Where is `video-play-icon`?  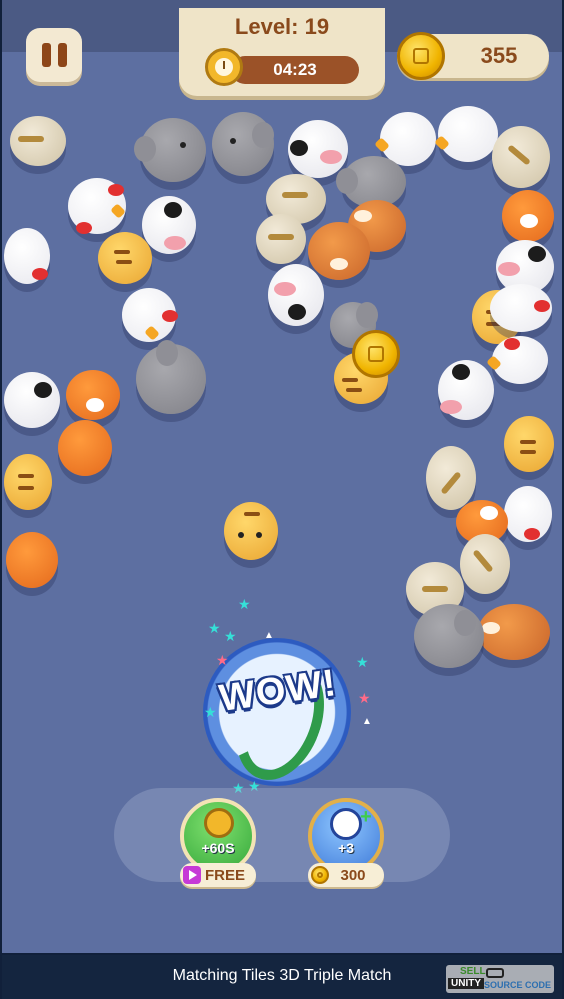
video-play-icon is located at coordinates (192, 875).